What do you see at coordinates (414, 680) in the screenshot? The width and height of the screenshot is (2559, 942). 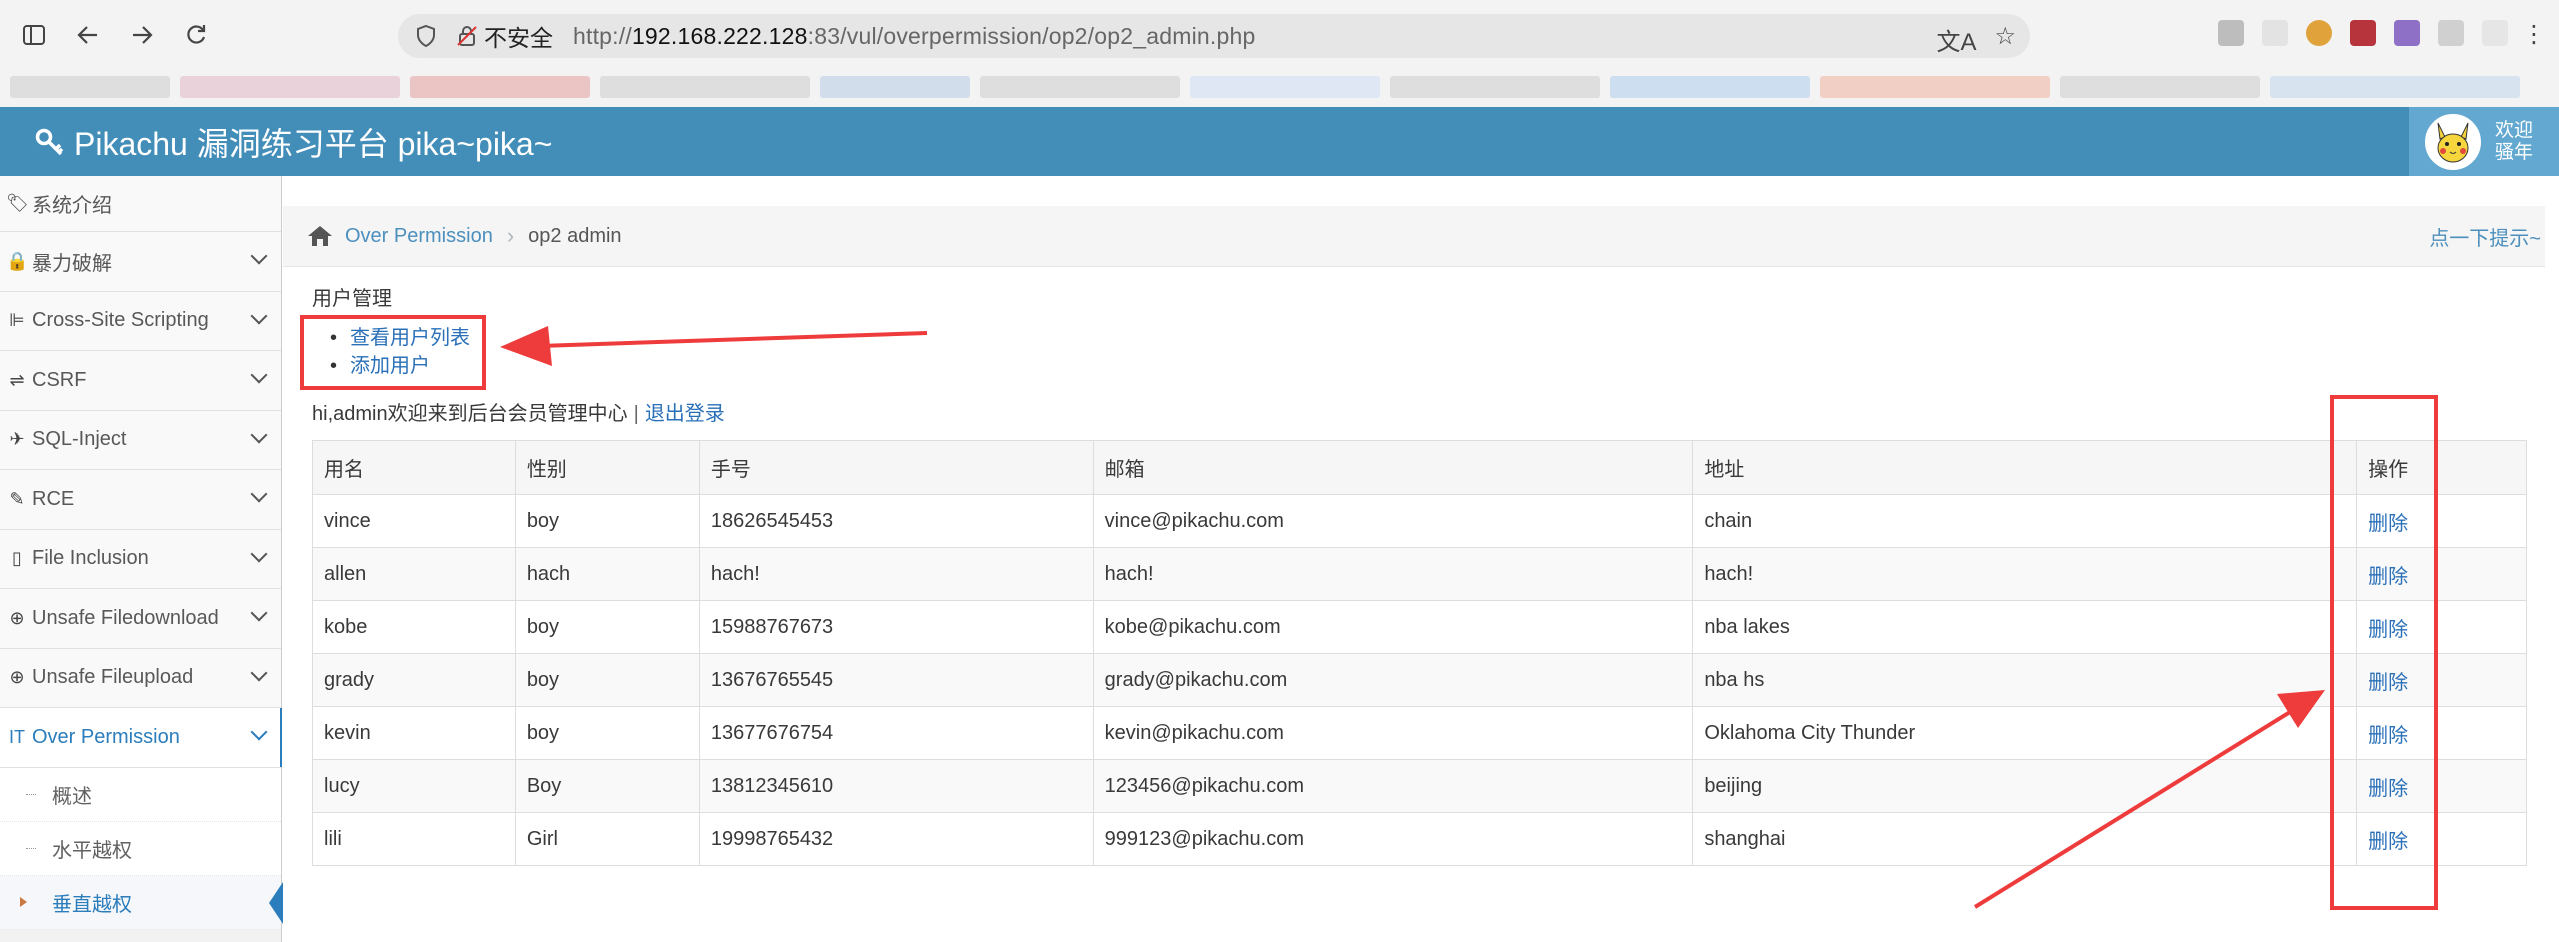 I see `table-cell: grady` at bounding box center [414, 680].